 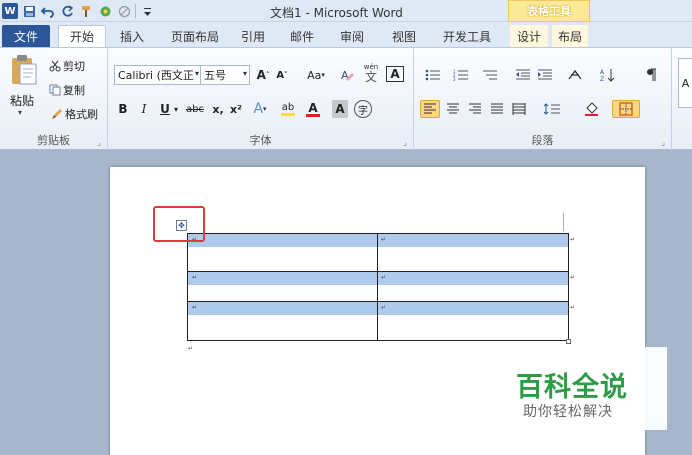 I want to click on paragraph-group-label: 段落, so click(x=542, y=140).